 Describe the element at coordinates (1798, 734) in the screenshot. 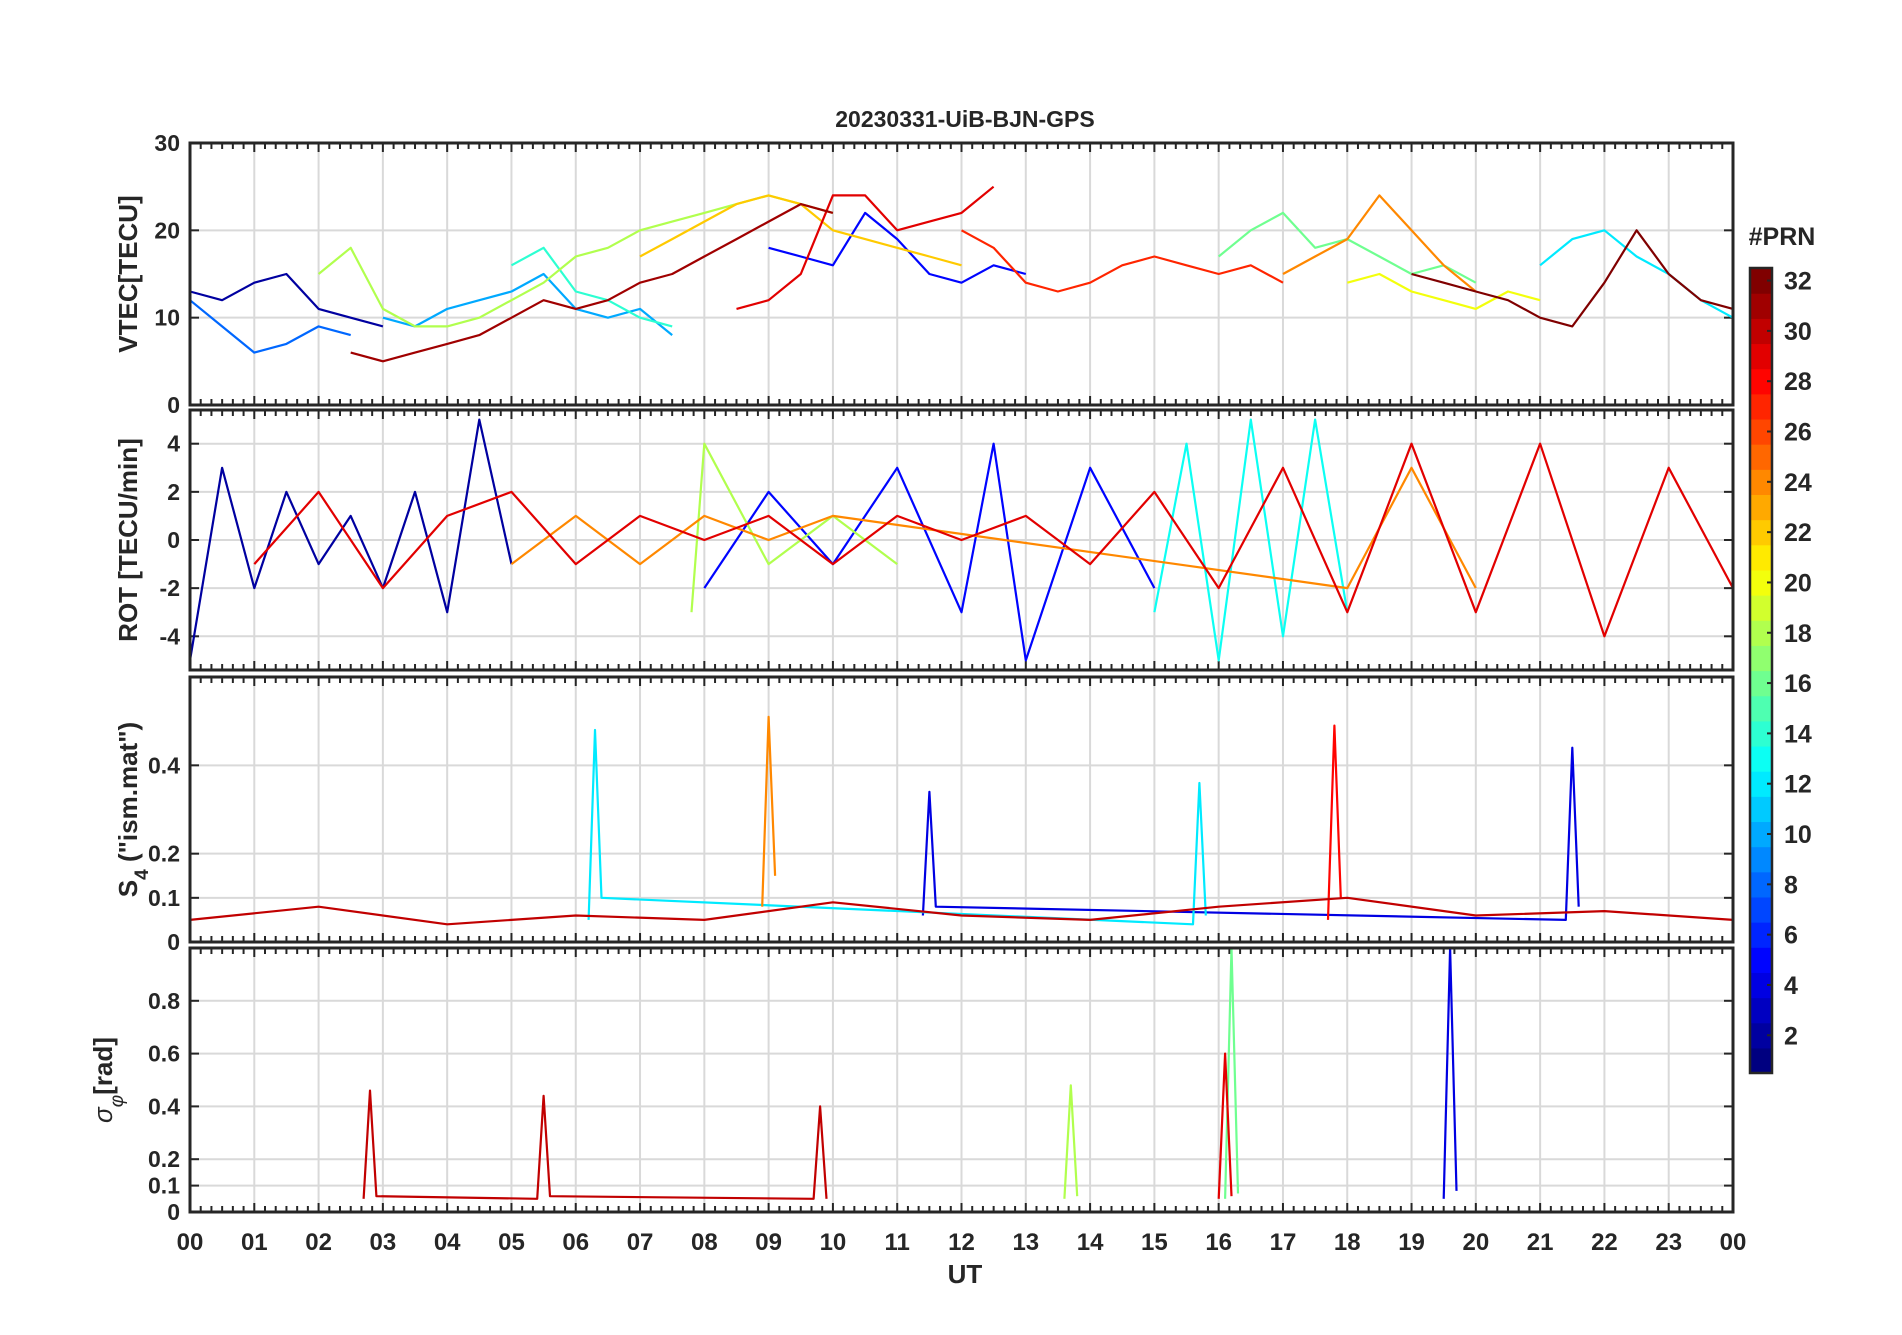

I see `colorbar-tick-label: 14` at that location.